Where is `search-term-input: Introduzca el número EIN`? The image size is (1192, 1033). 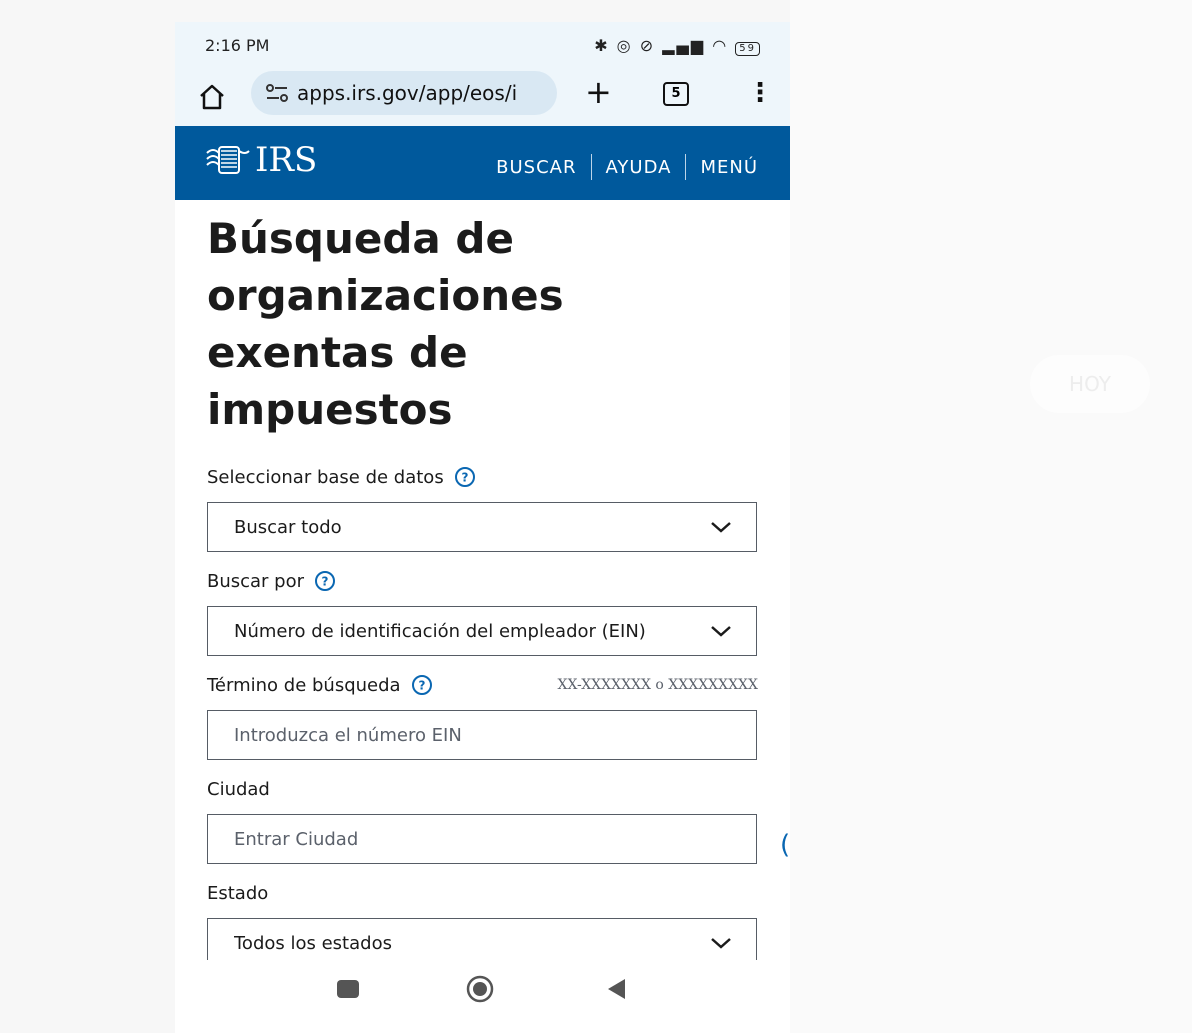
search-term-input: Introduzca el número EIN is located at coordinates (482, 735).